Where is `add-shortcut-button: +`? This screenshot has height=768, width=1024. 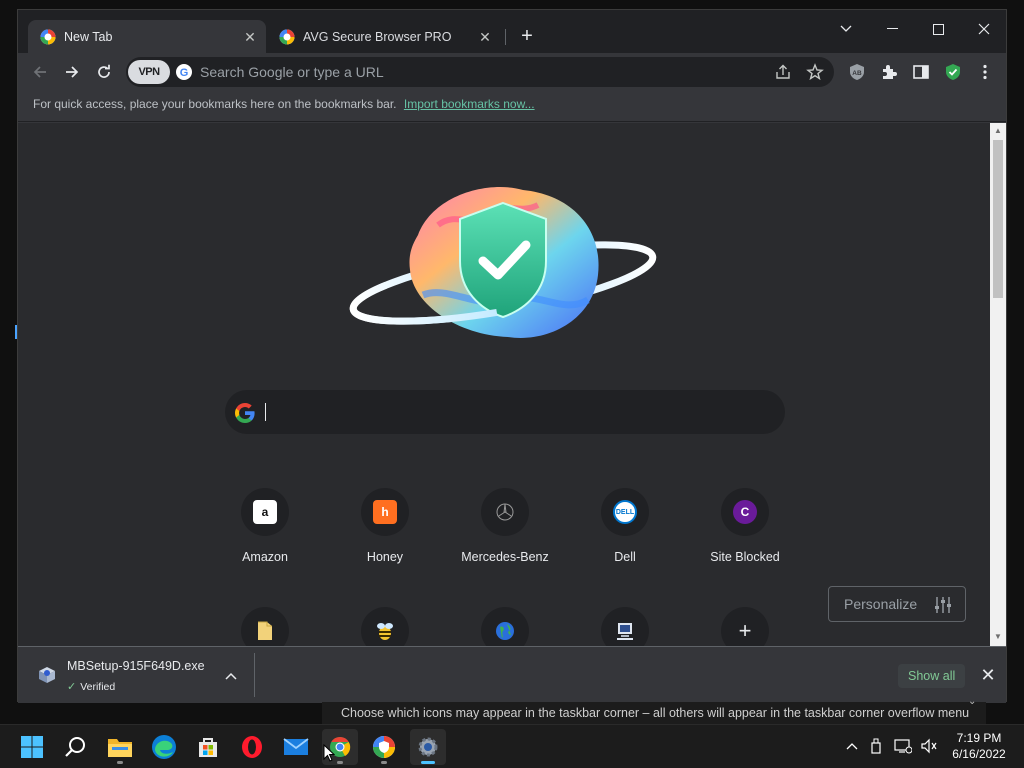
add-shortcut-button: + is located at coordinates (745, 626).